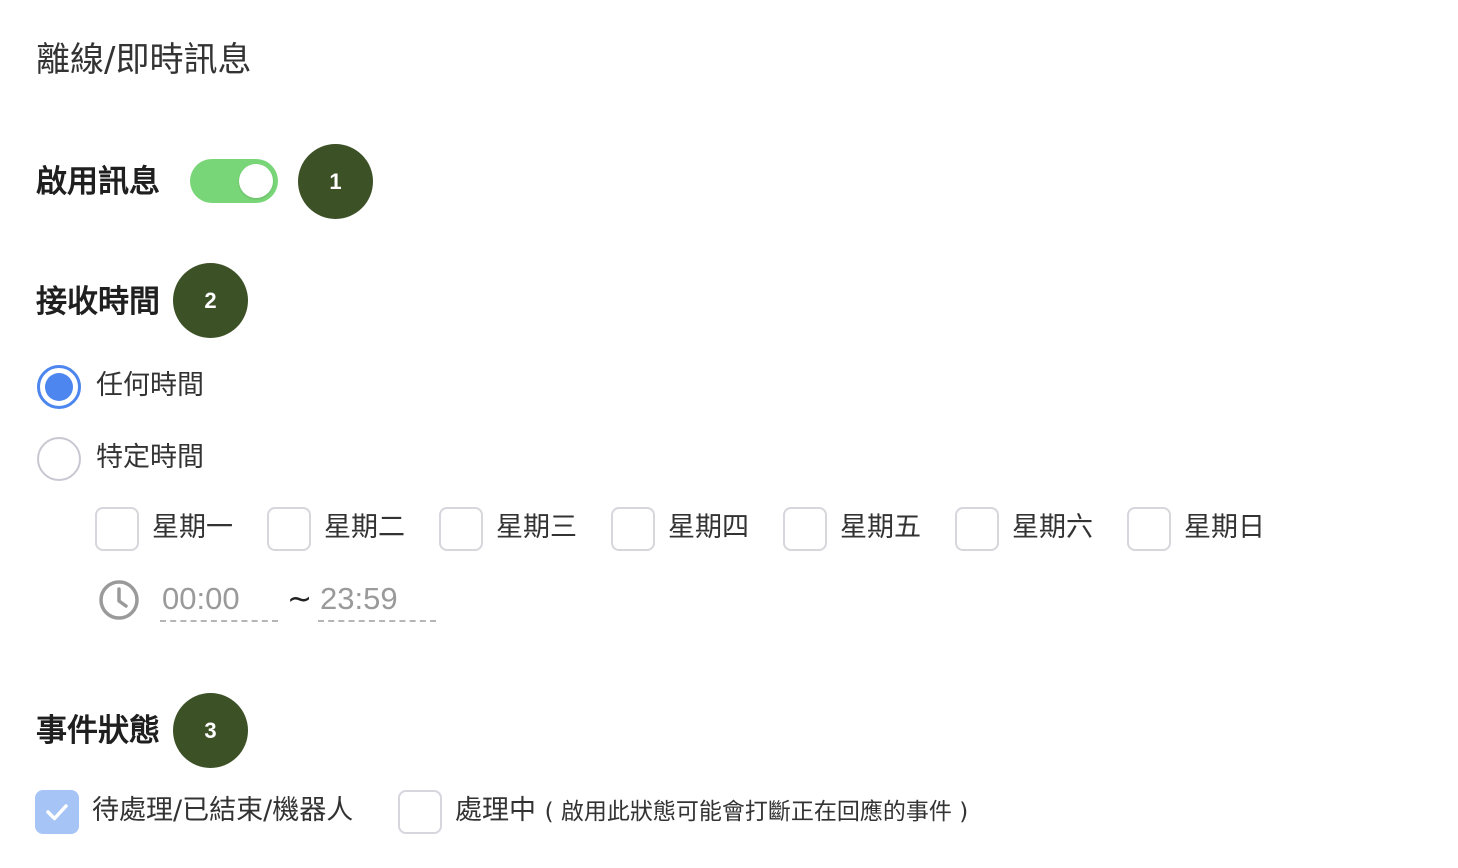 The width and height of the screenshot is (1458, 868). I want to click on radio-any-time, so click(59, 387).